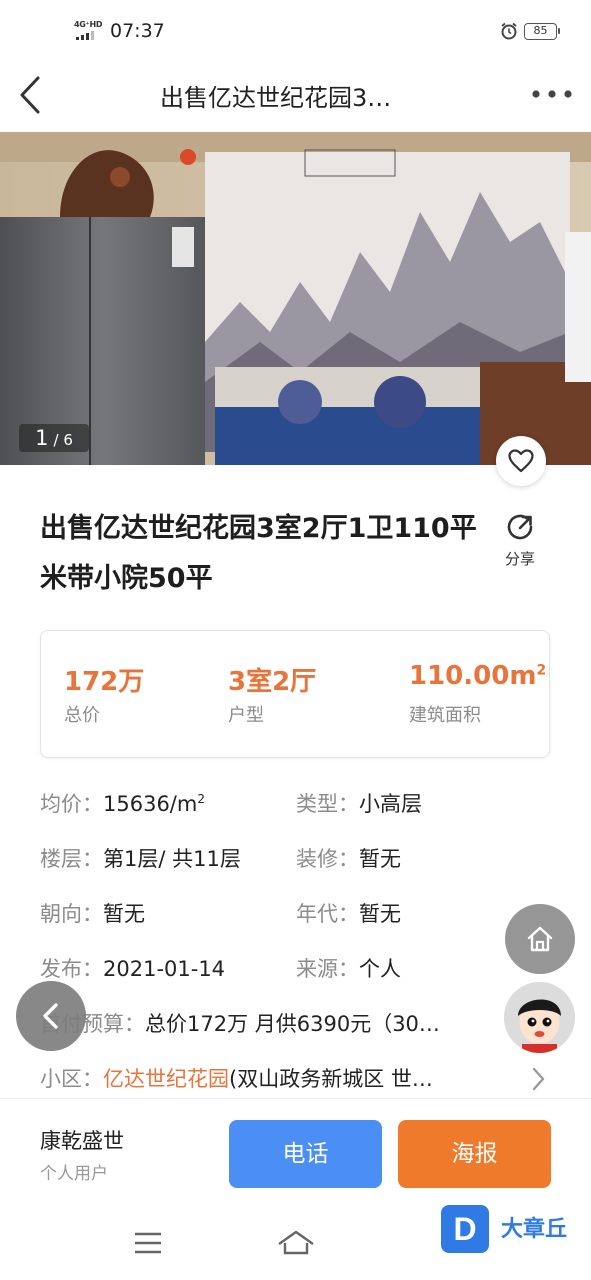 Image resolution: width=591 pixels, height=1280 pixels. Describe the element at coordinates (534, 1229) in the screenshot. I see `brand-name: 大章丘` at that location.